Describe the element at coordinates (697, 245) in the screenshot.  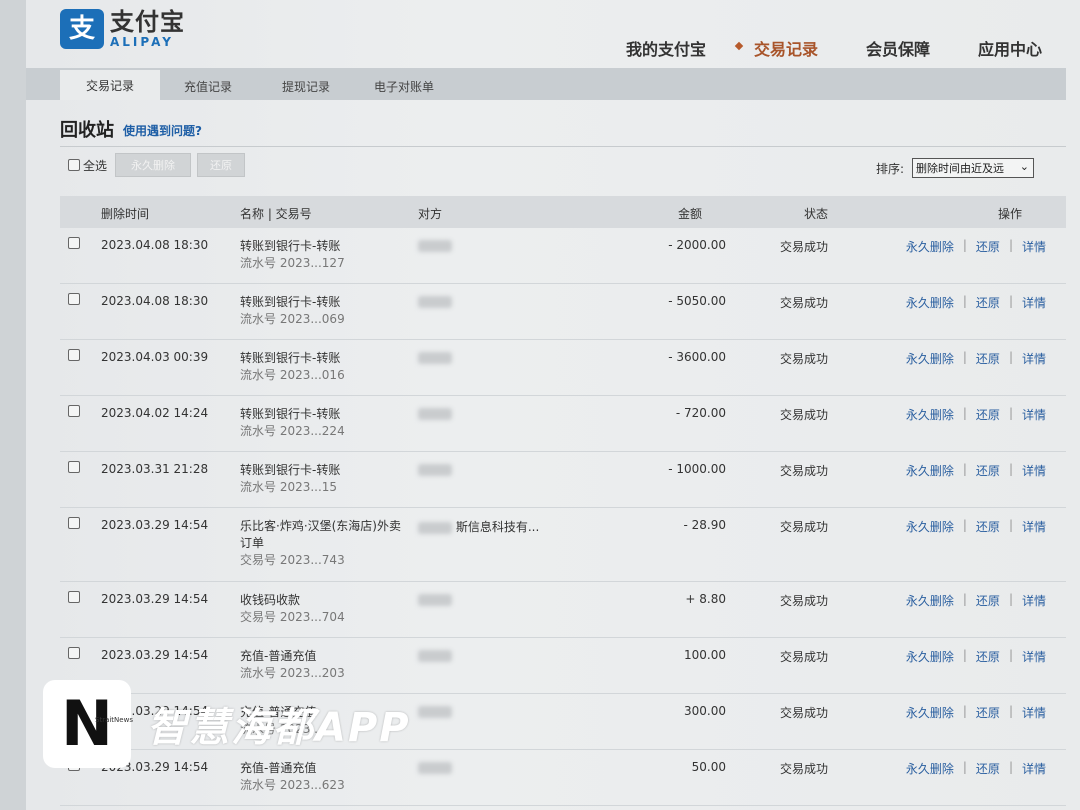
I see `row-amount: - 2000.00` at that location.